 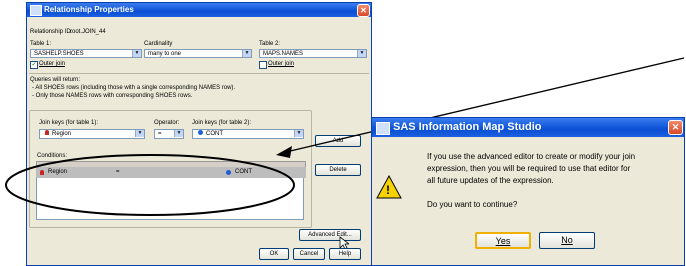 What do you see at coordinates (388, 190) in the screenshot?
I see `warning-glyph: !` at bounding box center [388, 190].